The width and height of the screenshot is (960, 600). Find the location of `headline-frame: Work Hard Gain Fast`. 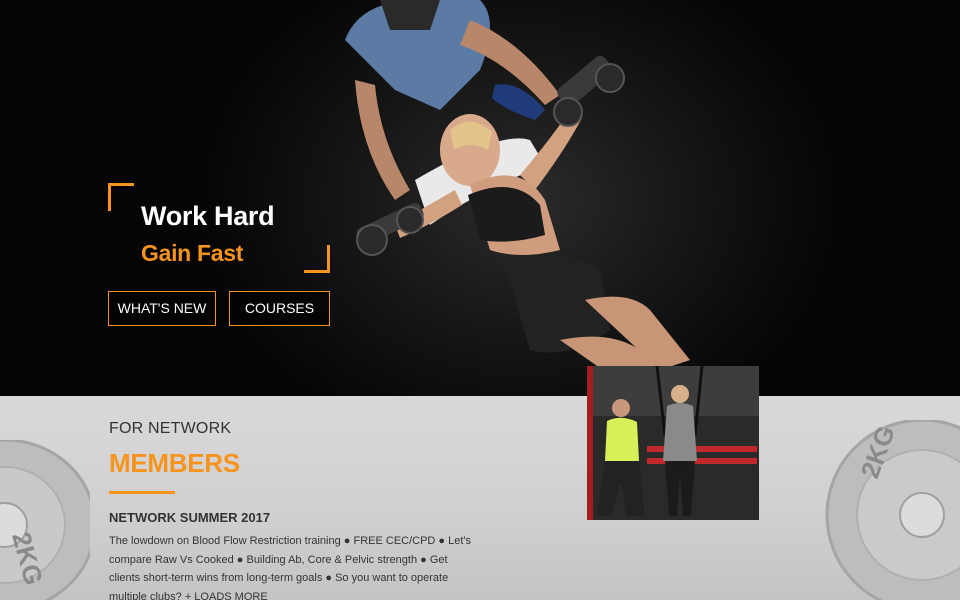

headline-frame: Work Hard Gain Fast is located at coordinates (219, 228).